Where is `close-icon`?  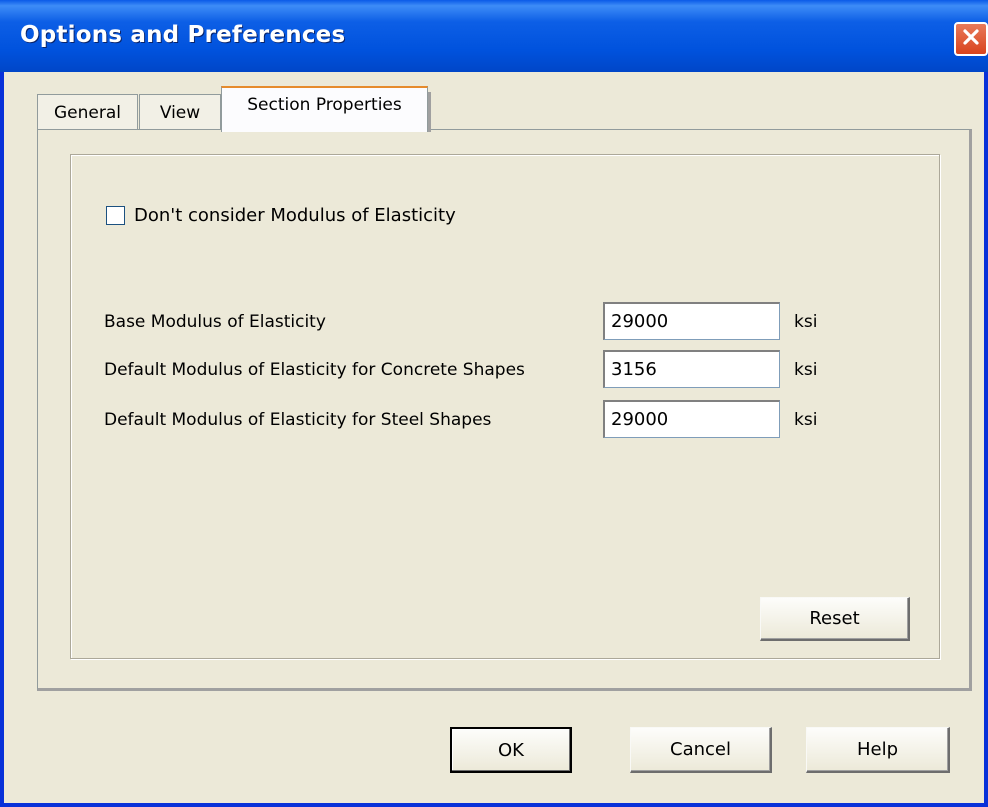
close-icon is located at coordinates (971, 39).